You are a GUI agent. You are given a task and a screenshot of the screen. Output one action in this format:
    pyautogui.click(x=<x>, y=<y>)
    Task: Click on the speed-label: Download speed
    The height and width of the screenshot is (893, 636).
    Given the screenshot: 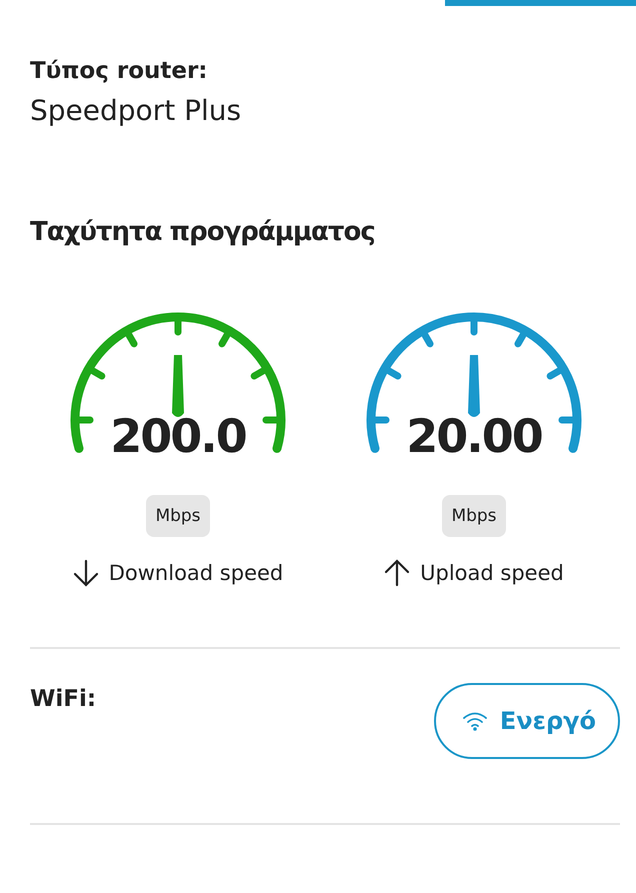 What is the action you would take?
    pyautogui.click(x=196, y=573)
    